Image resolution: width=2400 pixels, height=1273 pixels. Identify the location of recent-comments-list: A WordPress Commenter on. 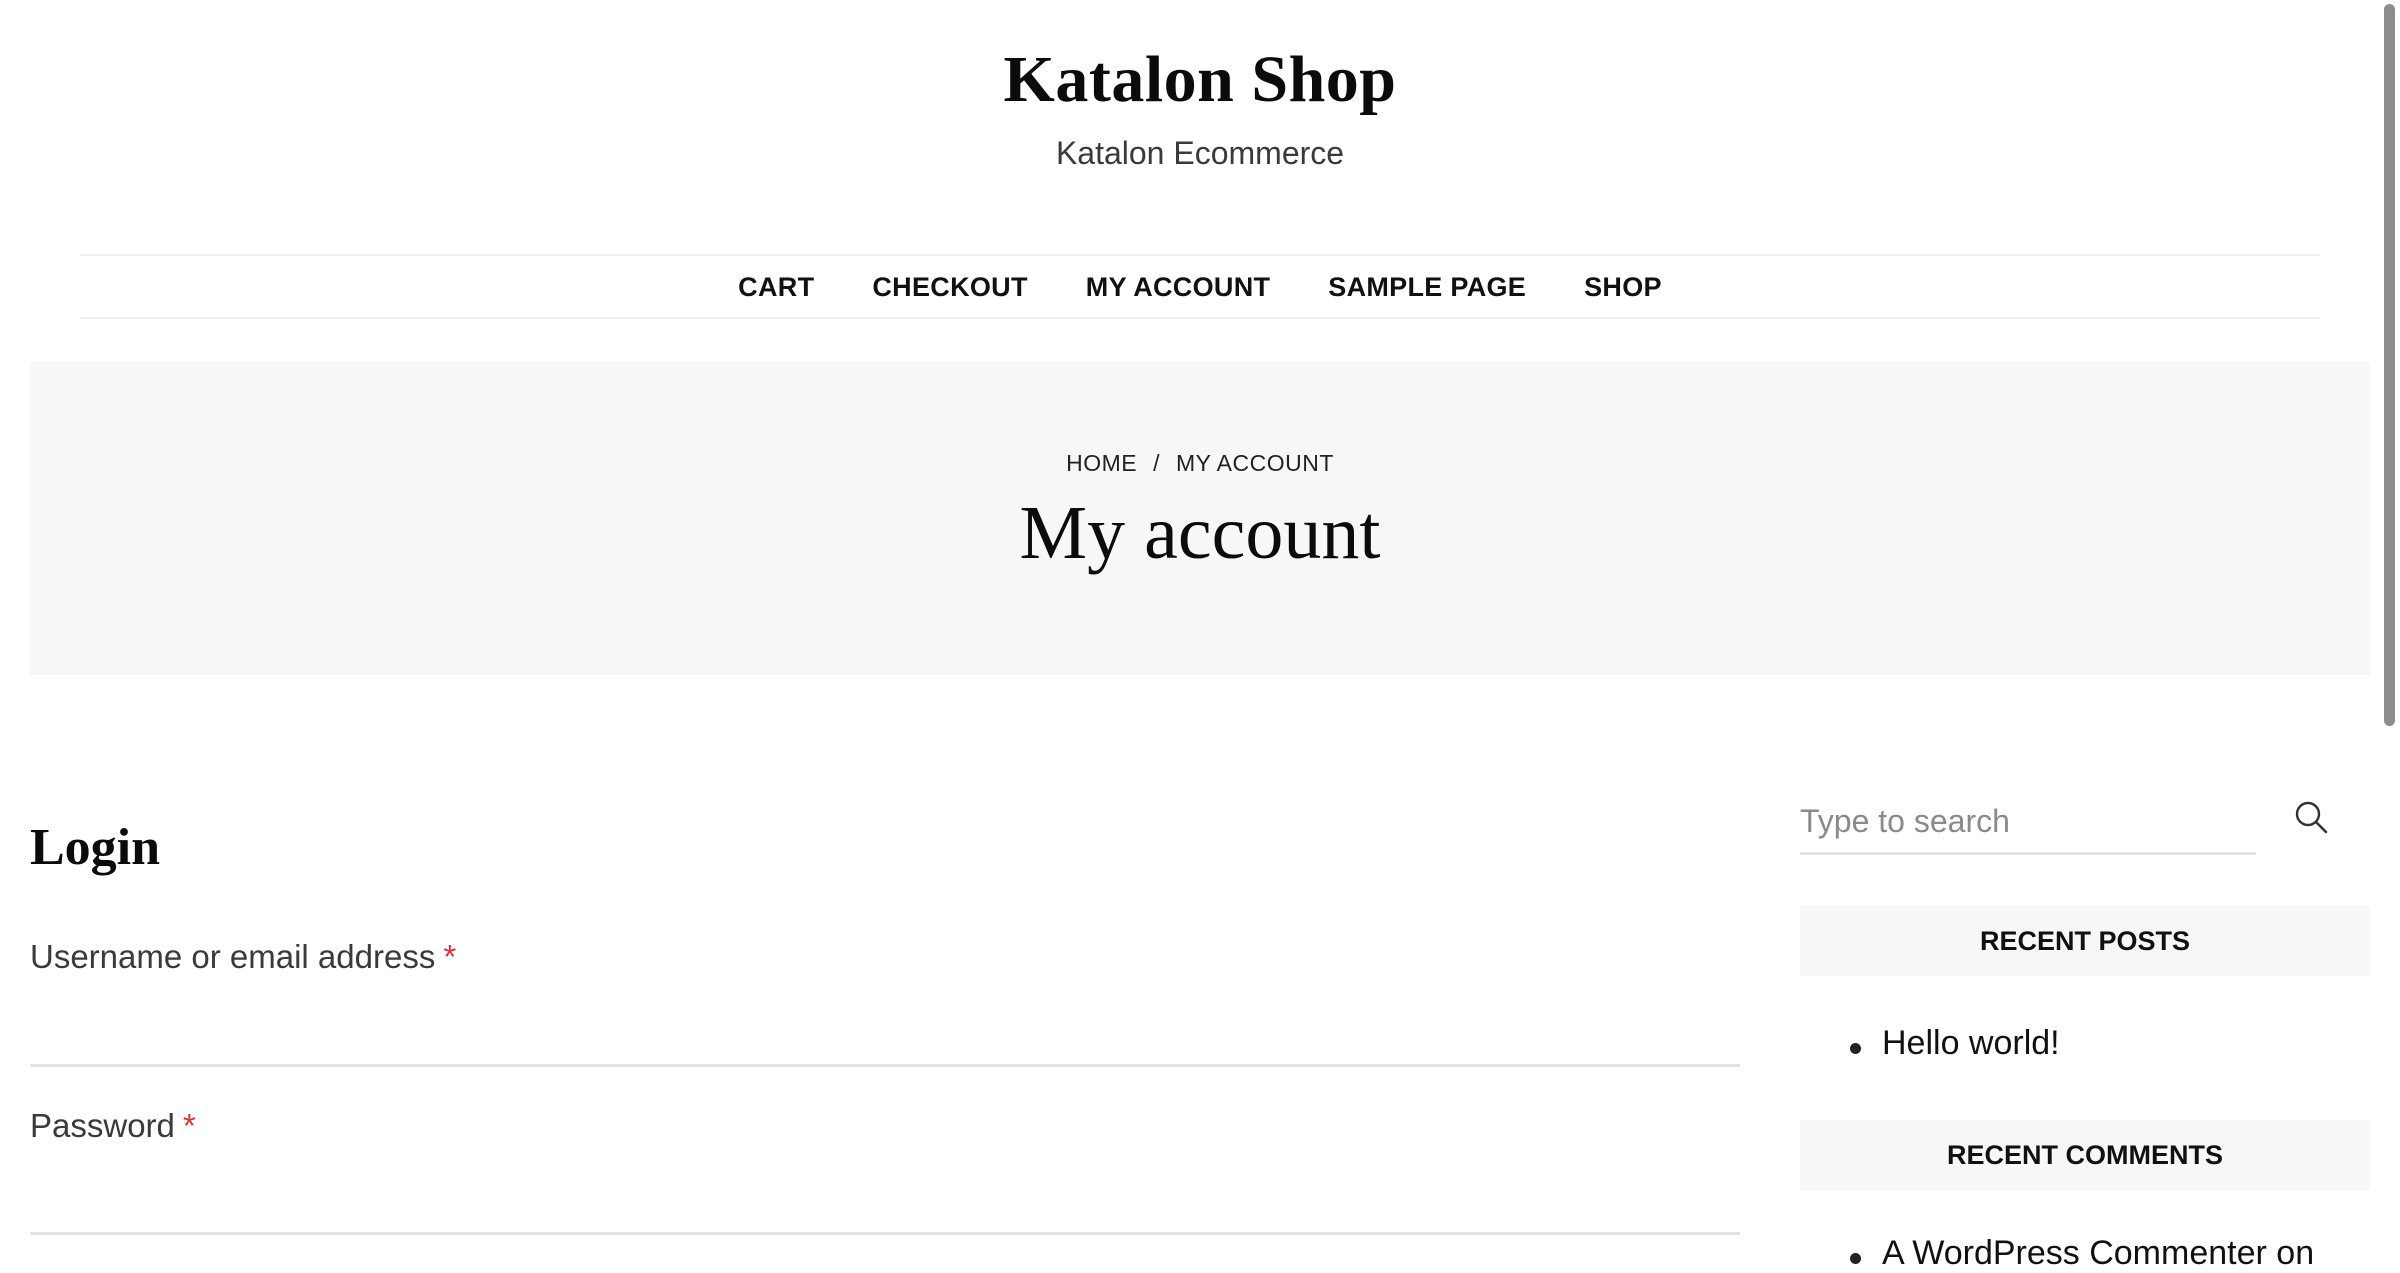
(2085, 1253).